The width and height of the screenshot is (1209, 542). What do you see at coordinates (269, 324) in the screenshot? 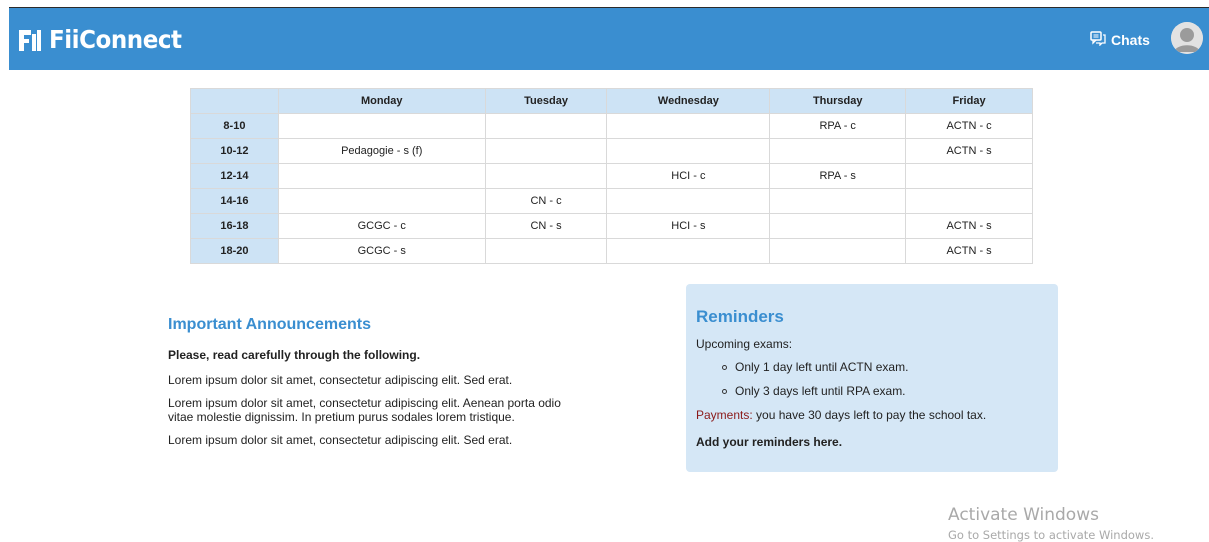
I see `announcements-title: Important Announcements` at bounding box center [269, 324].